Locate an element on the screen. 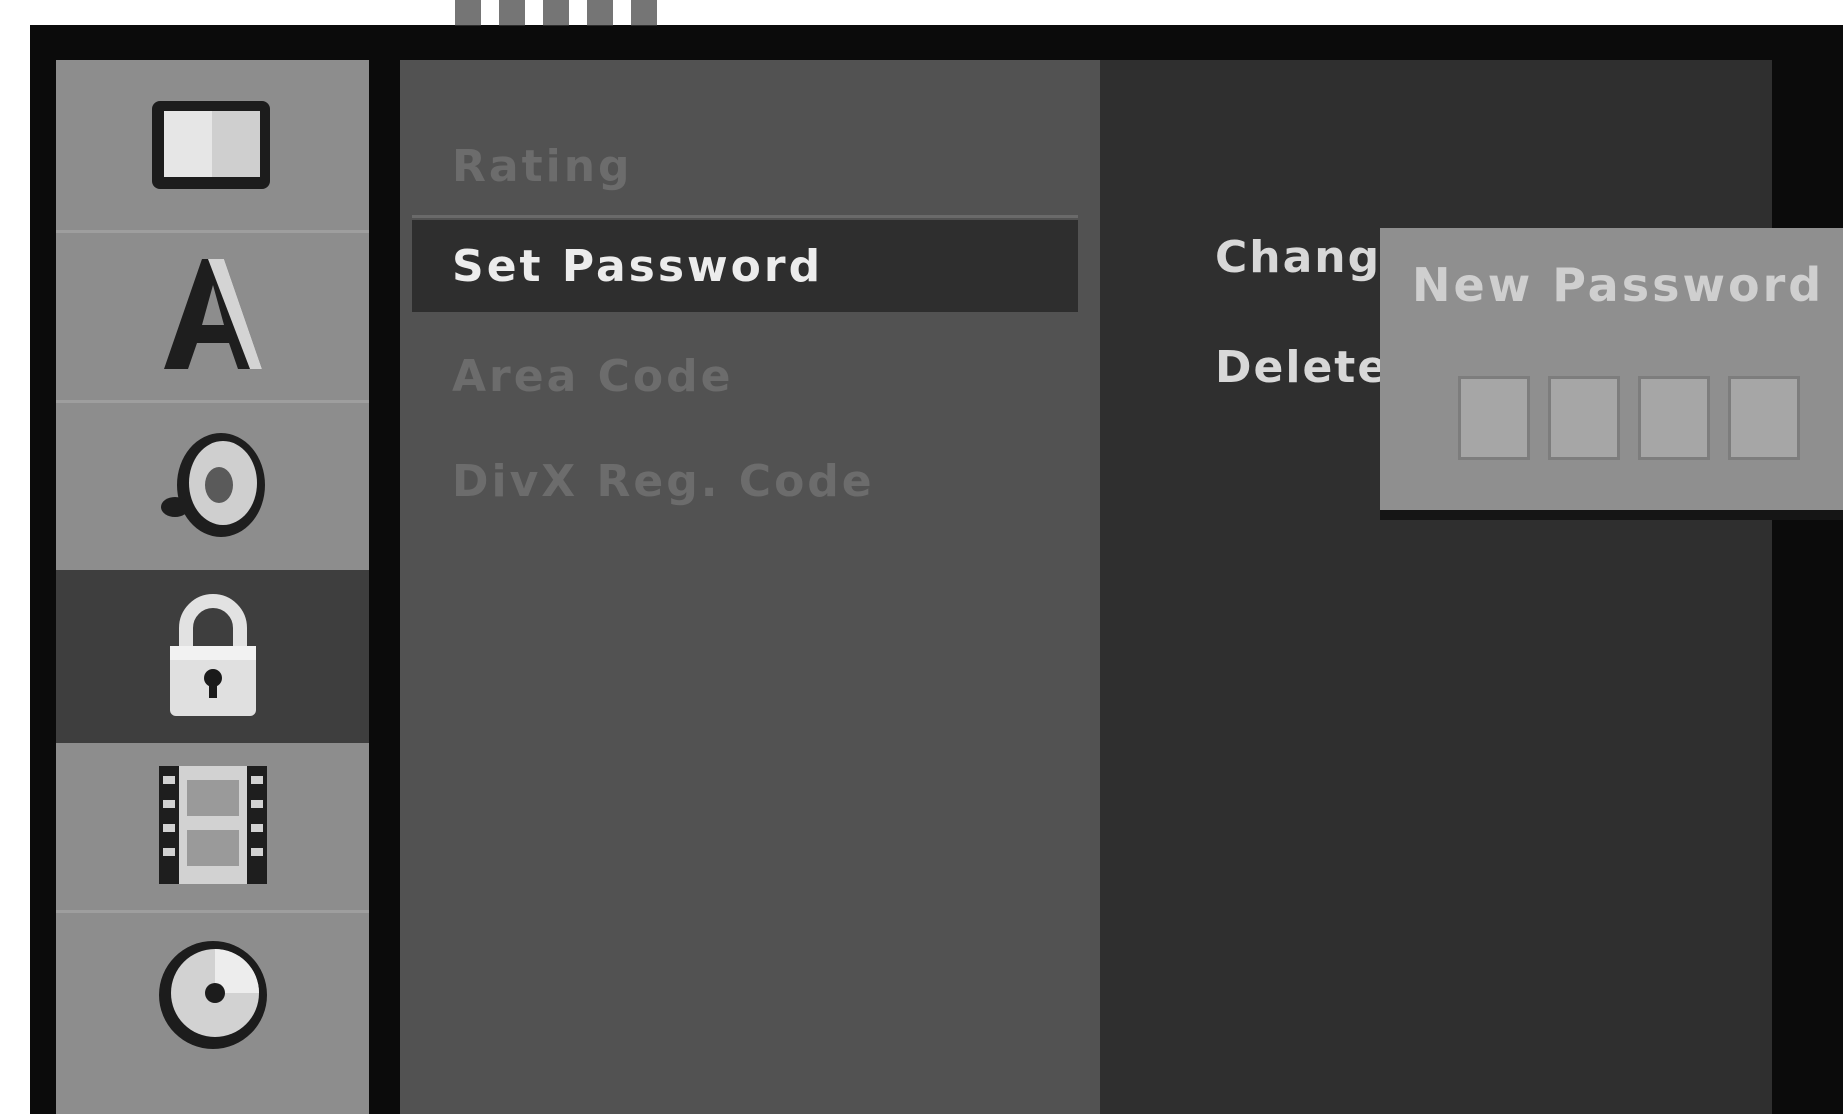  lock-icon is located at coordinates (212, 655).